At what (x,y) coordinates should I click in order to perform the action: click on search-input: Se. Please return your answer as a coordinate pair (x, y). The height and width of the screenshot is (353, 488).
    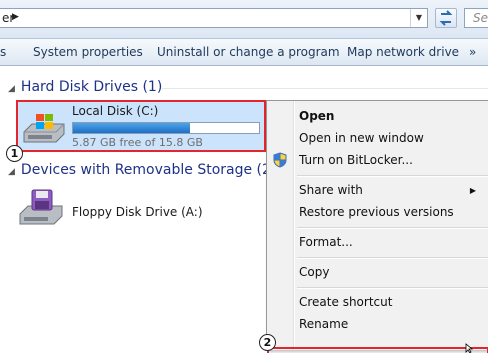
    Looking at the image, I should click on (476, 18).